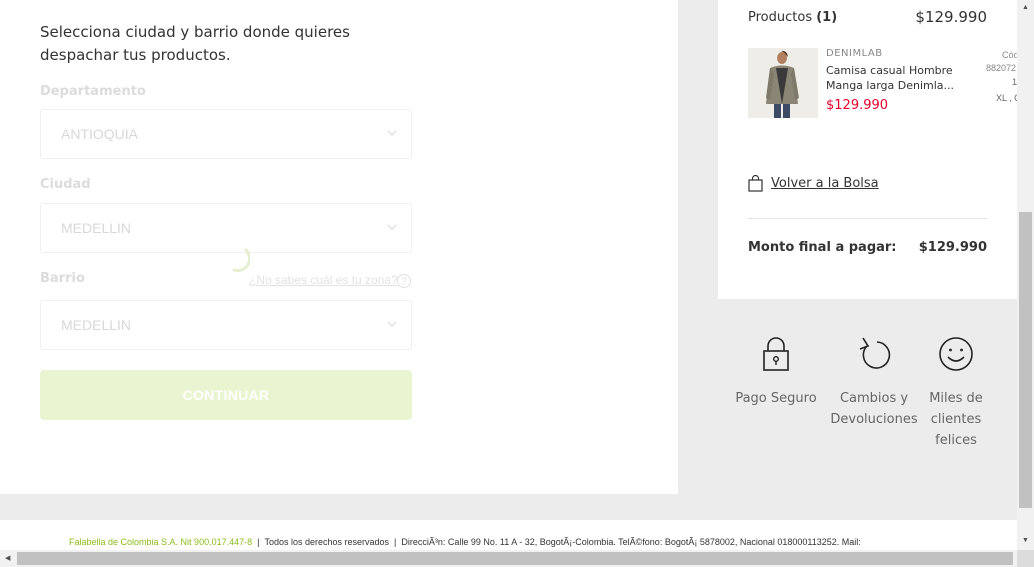 Image resolution: width=1034 pixels, height=567 pixels. What do you see at coordinates (96, 228) in the screenshot?
I see `city-value: MEDELLIN` at bounding box center [96, 228].